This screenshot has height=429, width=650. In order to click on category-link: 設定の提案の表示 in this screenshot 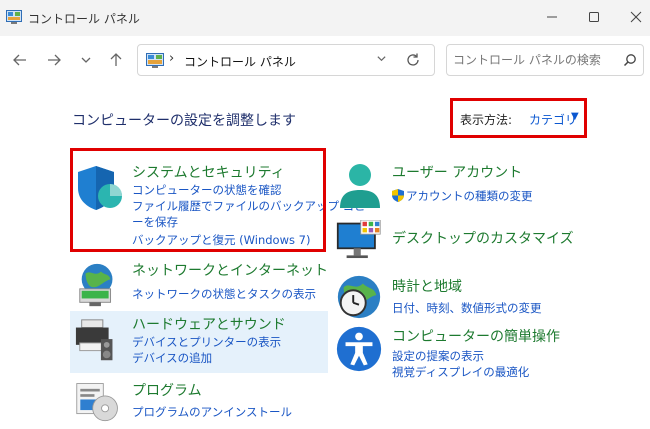, I will do `click(438, 356)`.